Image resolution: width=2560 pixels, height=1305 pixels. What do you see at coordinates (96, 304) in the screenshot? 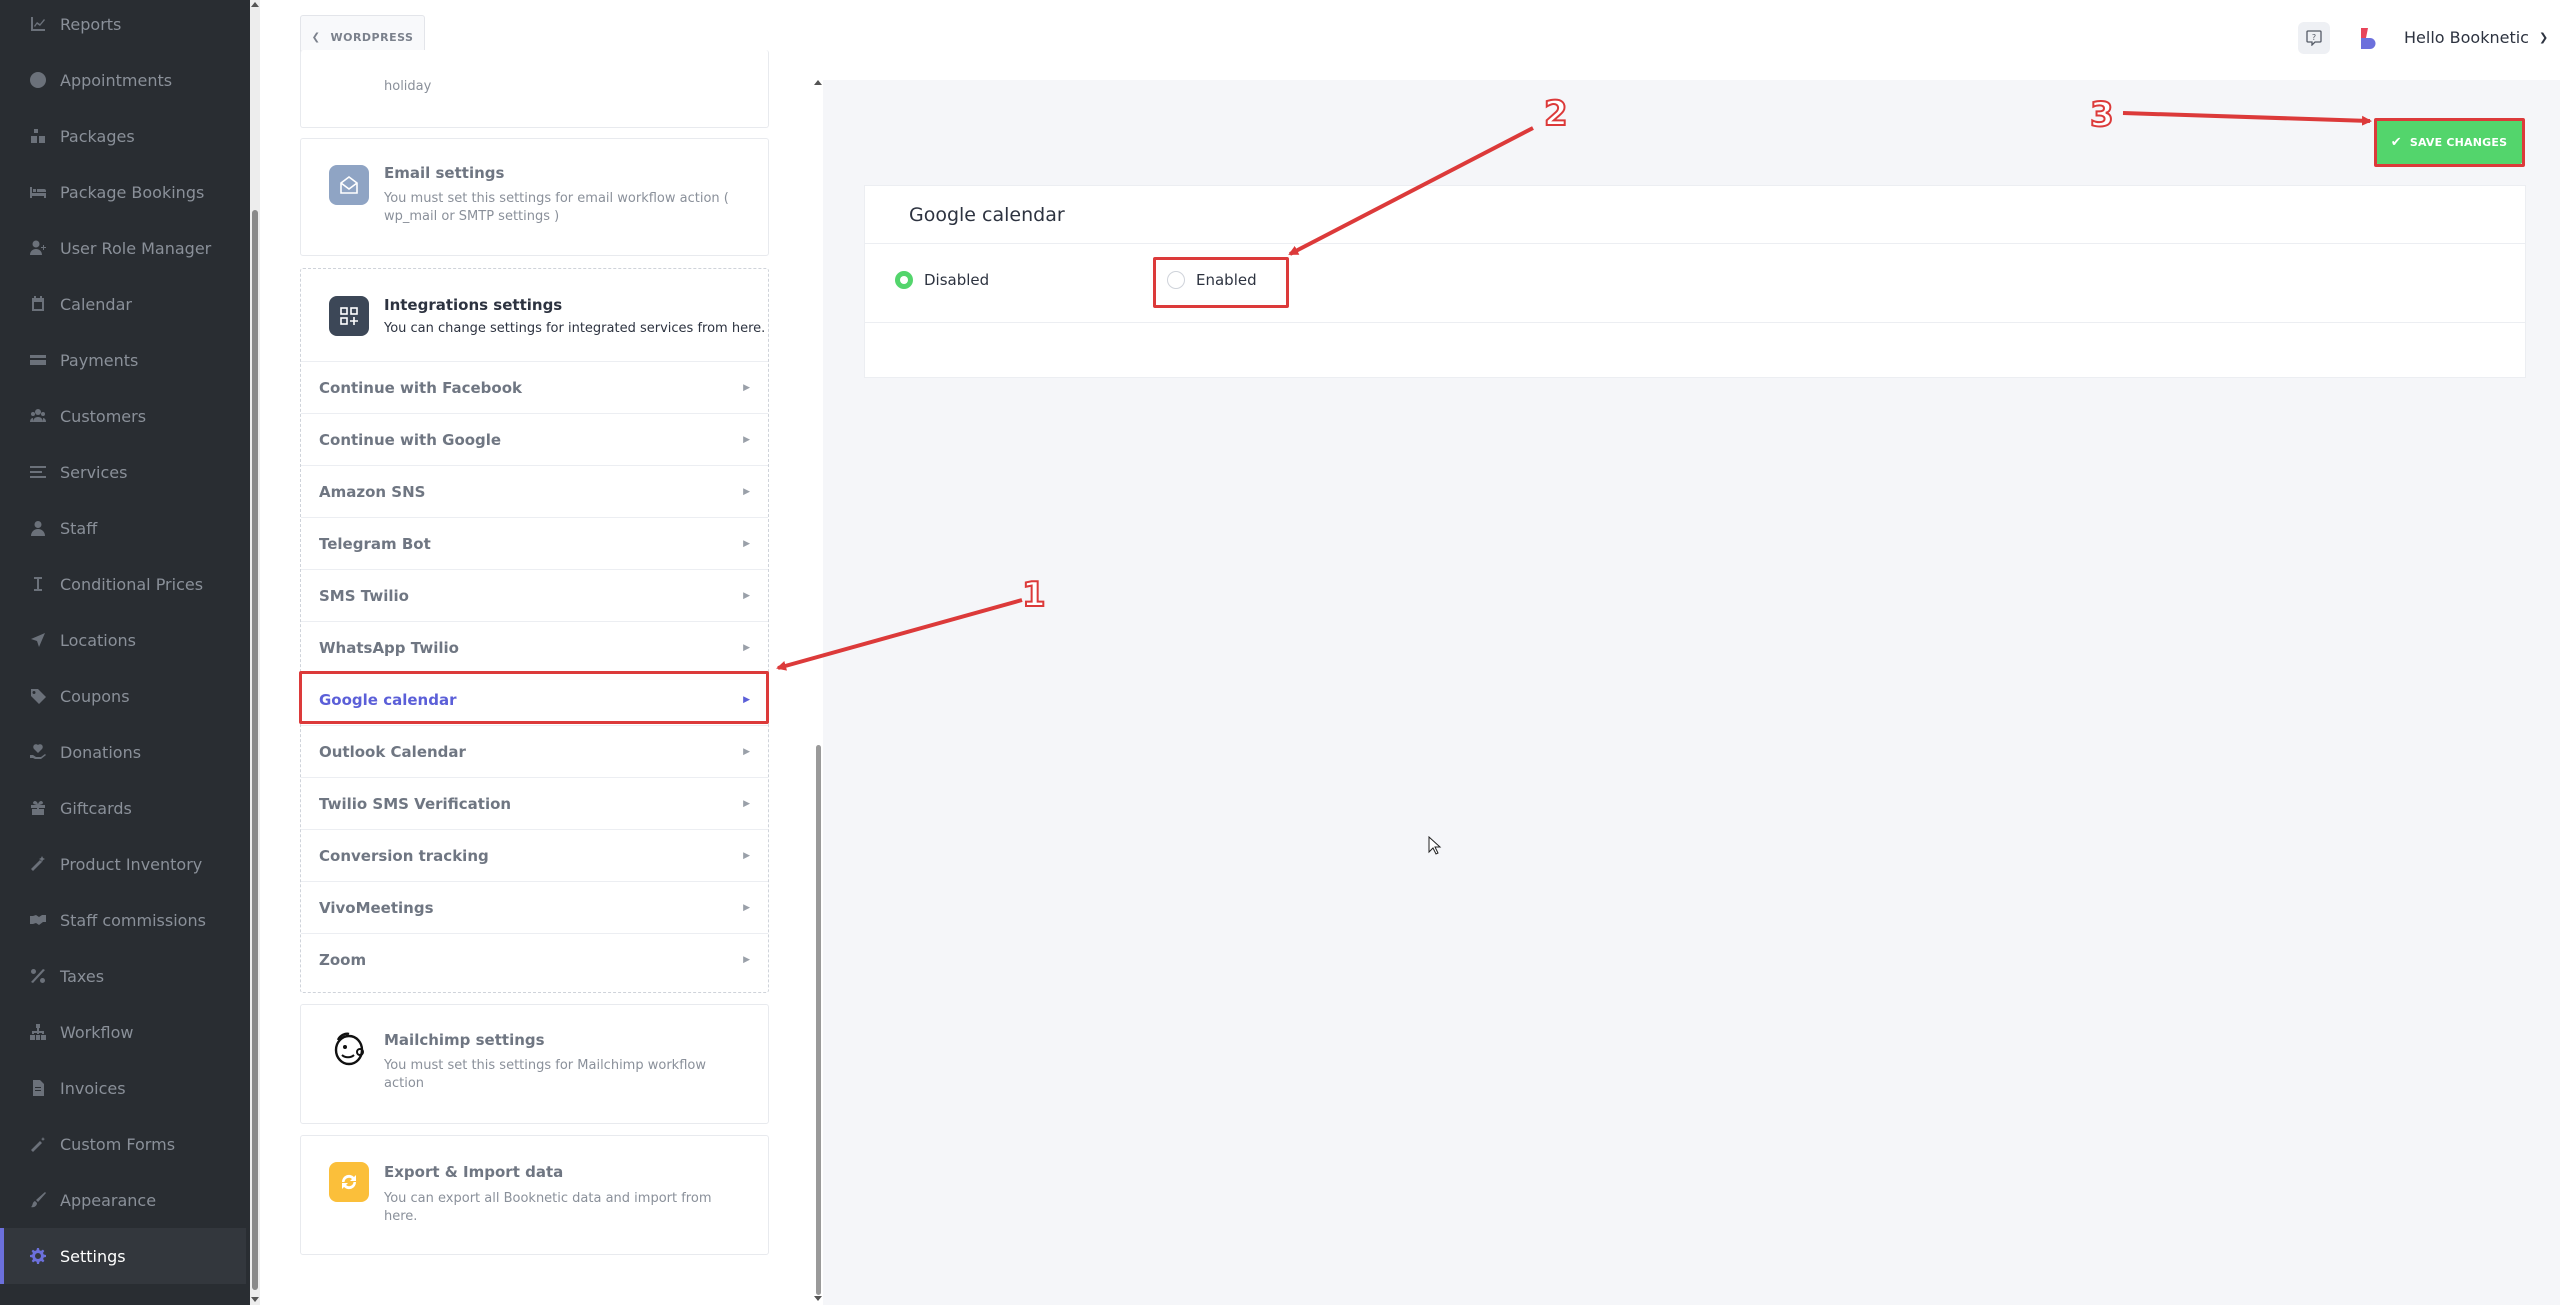
I see `sidebar-item-label: Calendar` at bounding box center [96, 304].